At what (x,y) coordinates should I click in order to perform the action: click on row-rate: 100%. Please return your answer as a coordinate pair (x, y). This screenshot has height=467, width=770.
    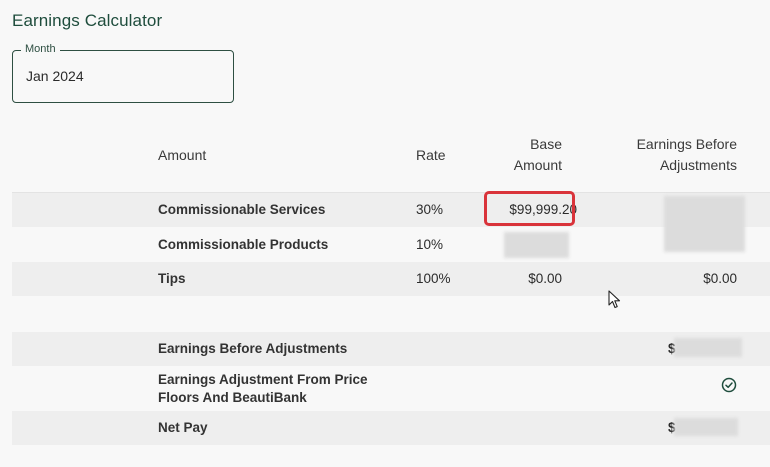
    Looking at the image, I should click on (433, 278).